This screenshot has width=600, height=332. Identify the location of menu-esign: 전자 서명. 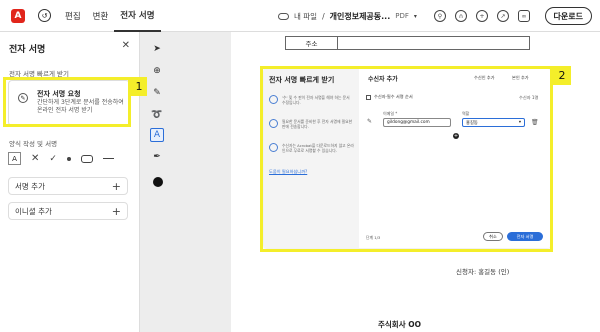
(137, 16).